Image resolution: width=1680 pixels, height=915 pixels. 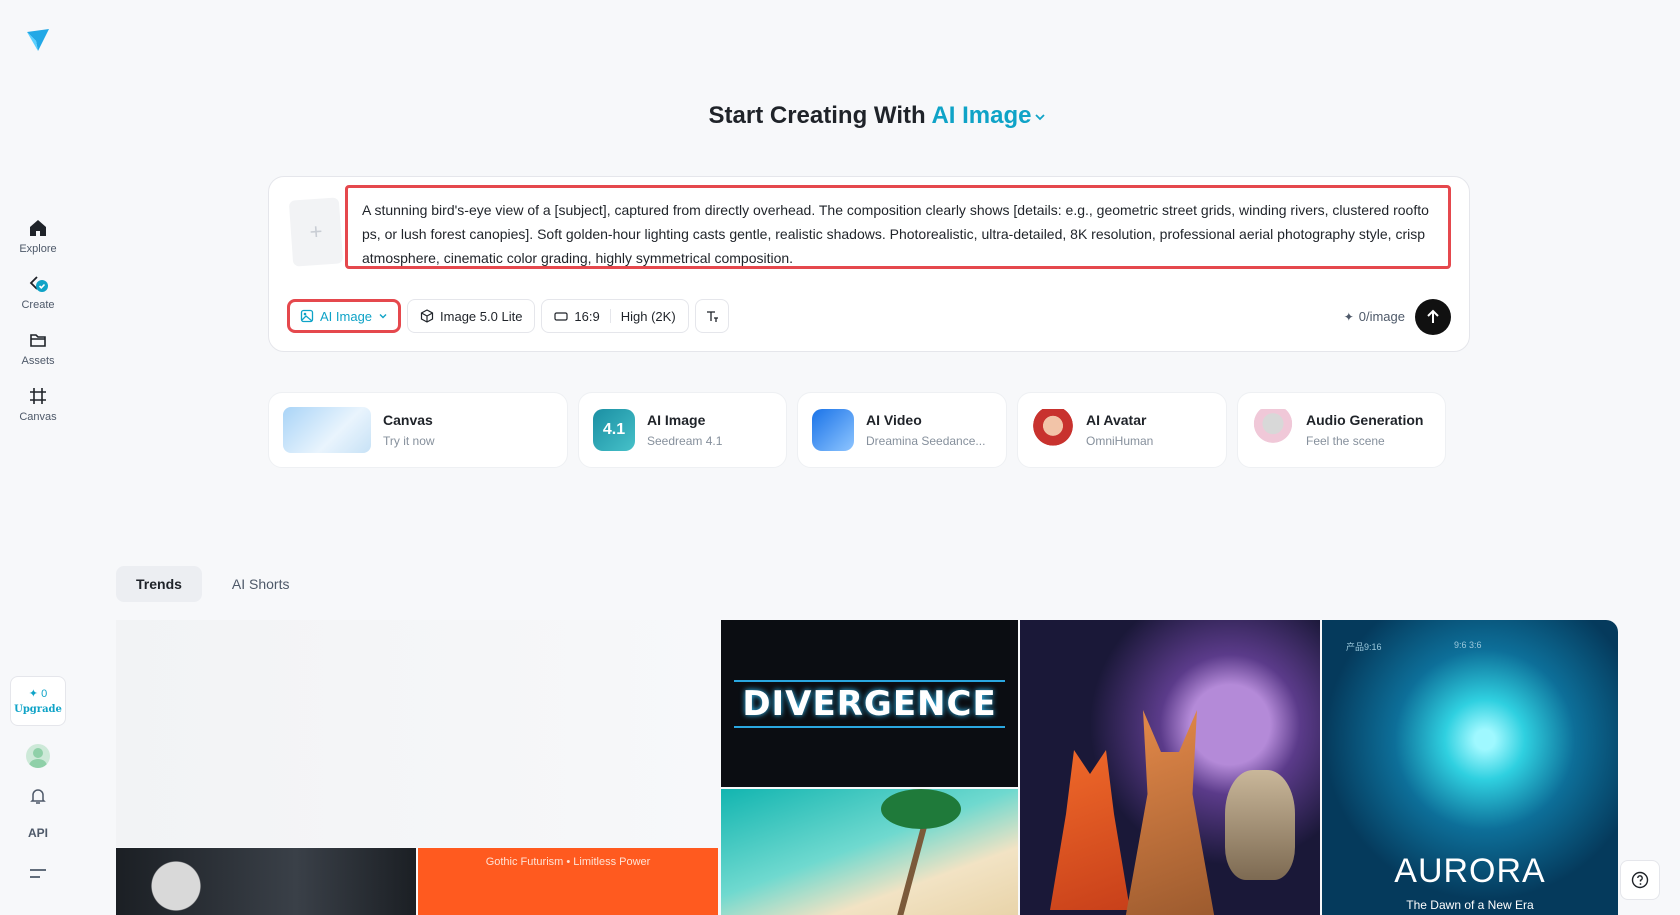 What do you see at coordinates (38, 348) in the screenshot?
I see `sidebar-item-assets: Assets` at bounding box center [38, 348].